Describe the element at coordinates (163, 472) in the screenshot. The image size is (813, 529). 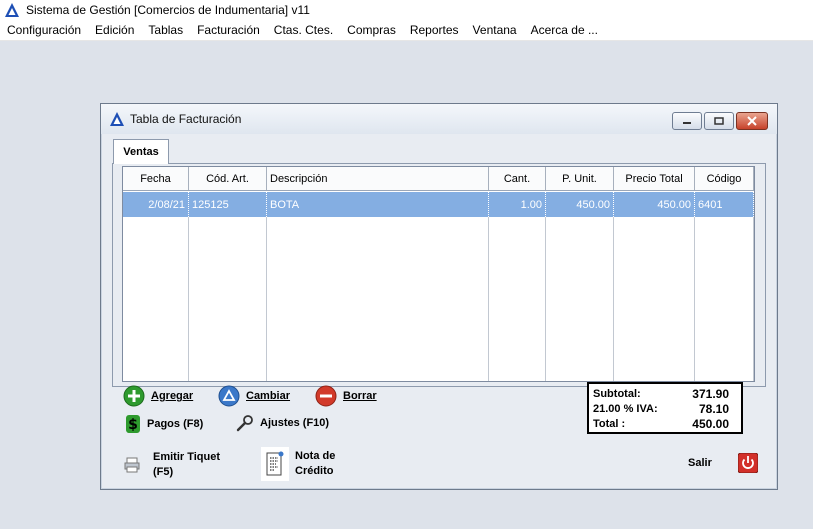
I see `emitir-tiquet-key: (F5)` at that location.